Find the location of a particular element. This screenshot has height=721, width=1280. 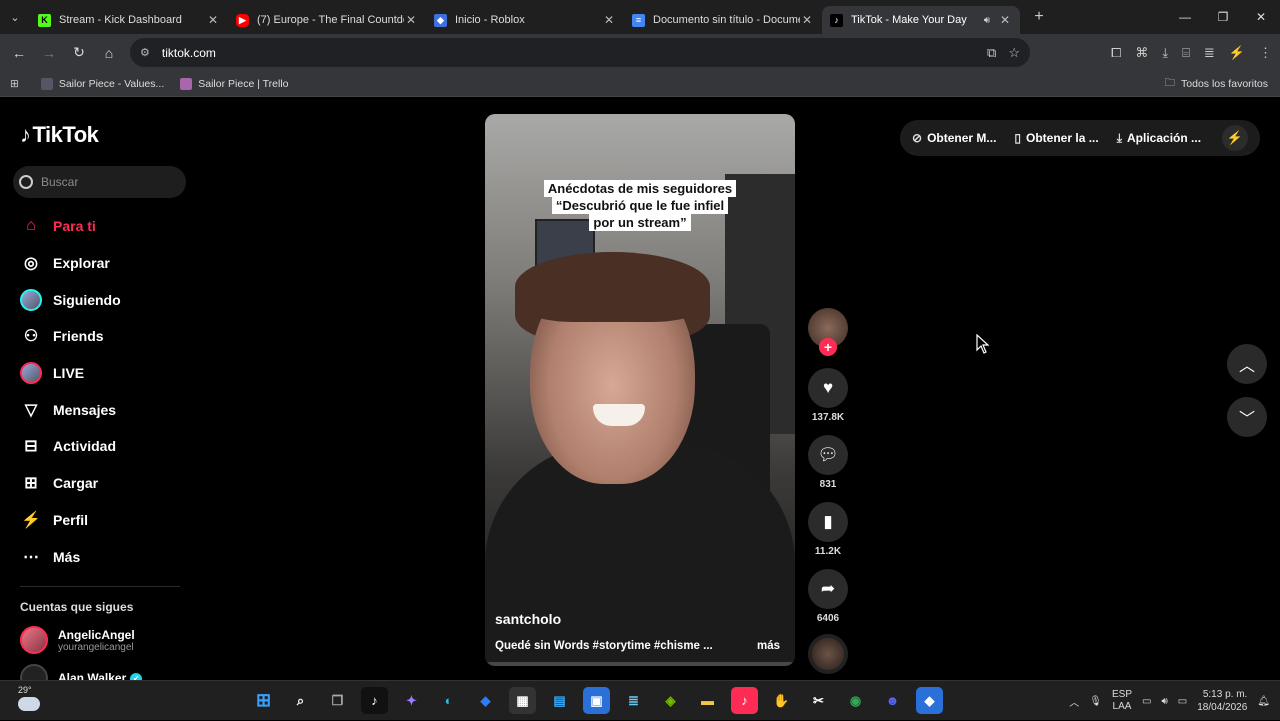

heart-icon: ♥ is located at coordinates (828, 388).